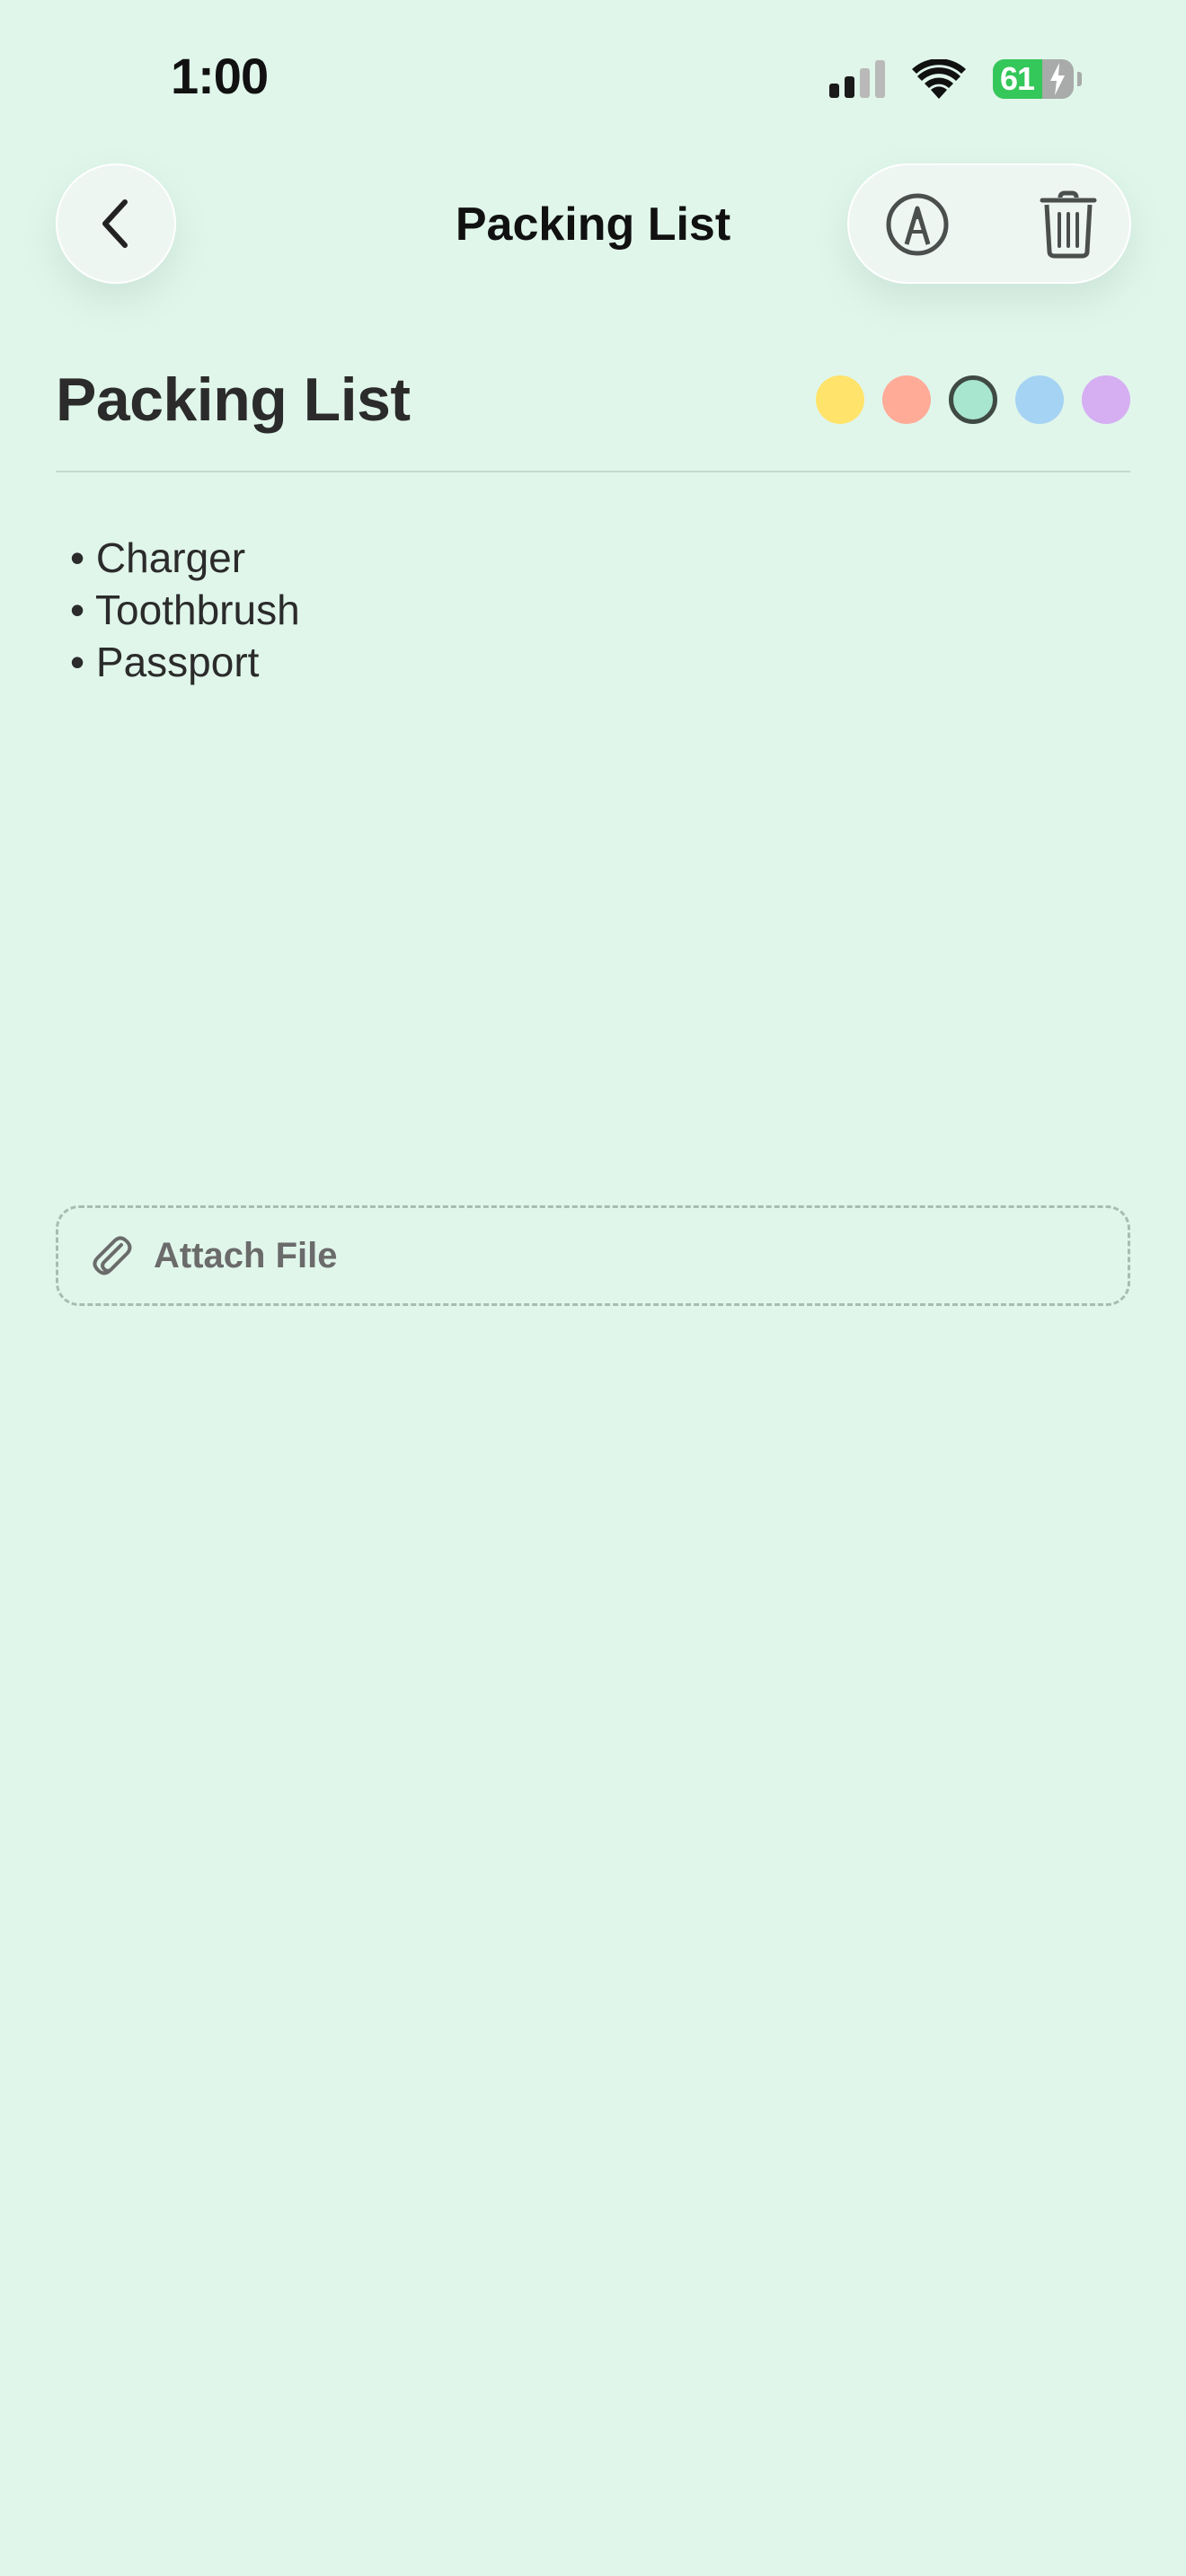 This screenshot has width=1186, height=2576. I want to click on battery-nub, so click(1079, 79).